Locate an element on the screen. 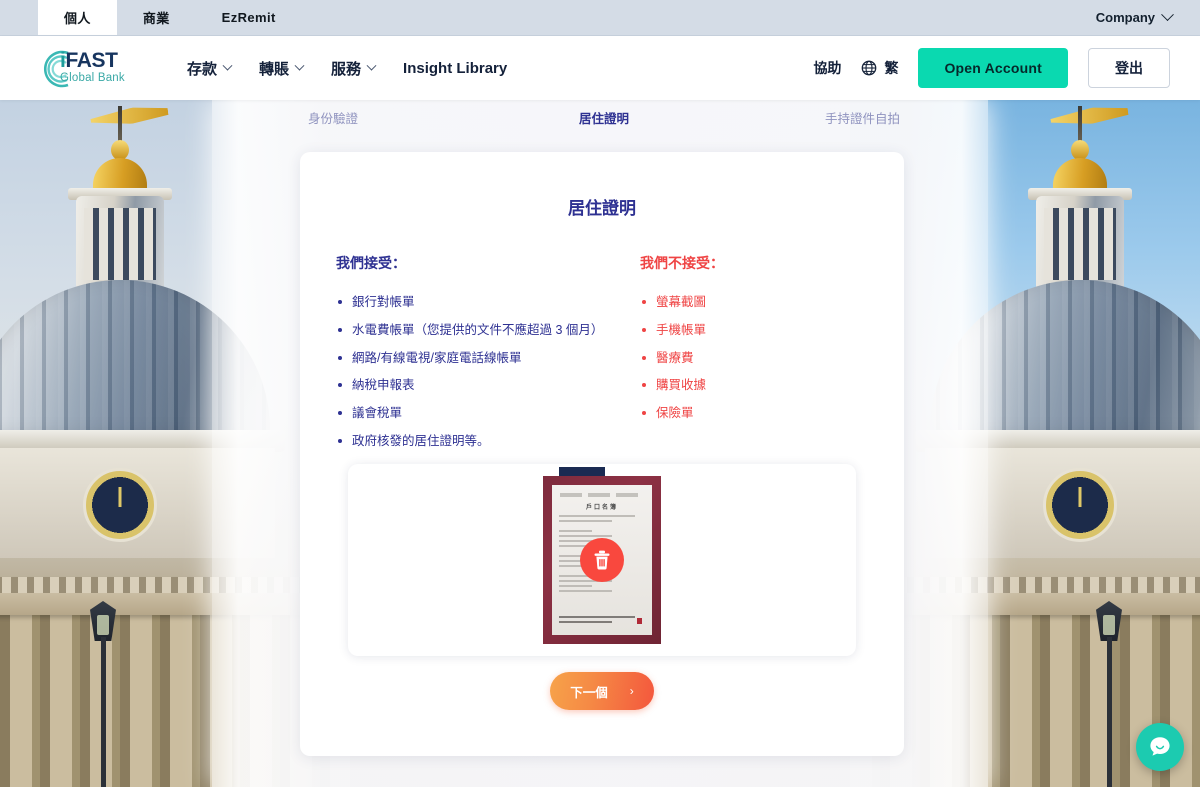 The width and height of the screenshot is (1200, 787). step-selfie-with-id-label: 手持證件自拍 is located at coordinates (862, 119).